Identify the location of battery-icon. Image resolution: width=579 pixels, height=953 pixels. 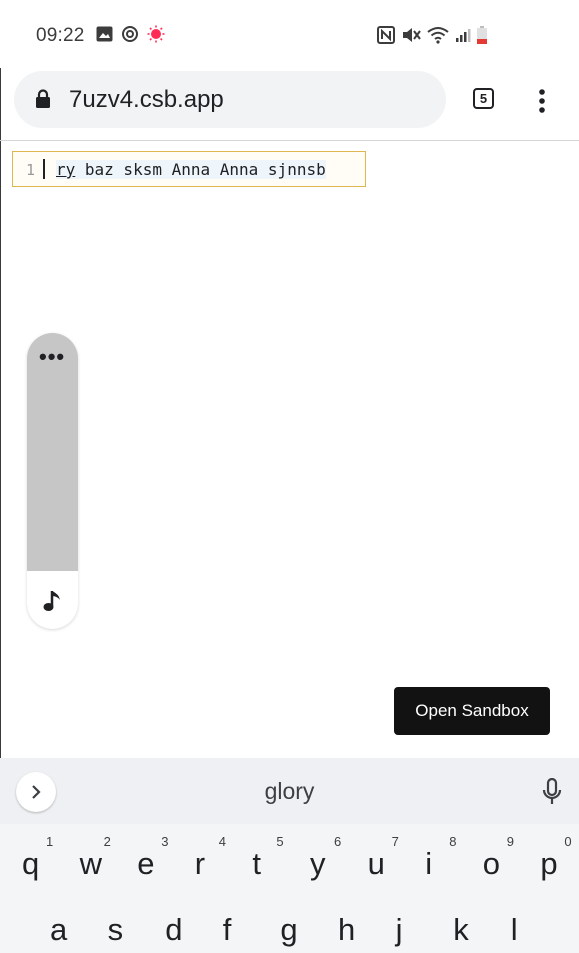
(482, 35).